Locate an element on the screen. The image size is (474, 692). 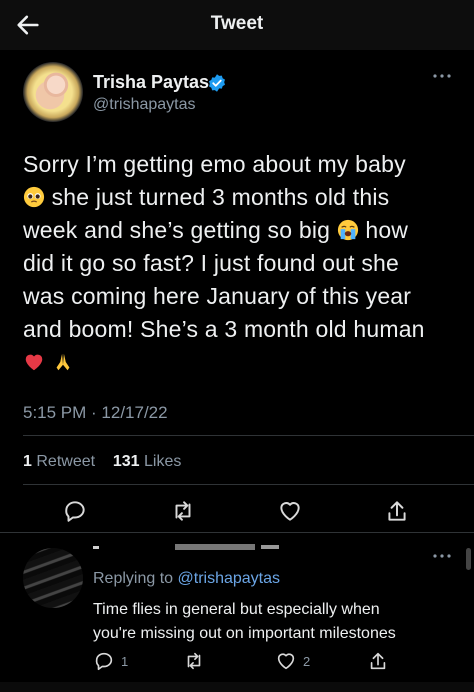
reply-reply-button: 1 is located at coordinates (110, 661).